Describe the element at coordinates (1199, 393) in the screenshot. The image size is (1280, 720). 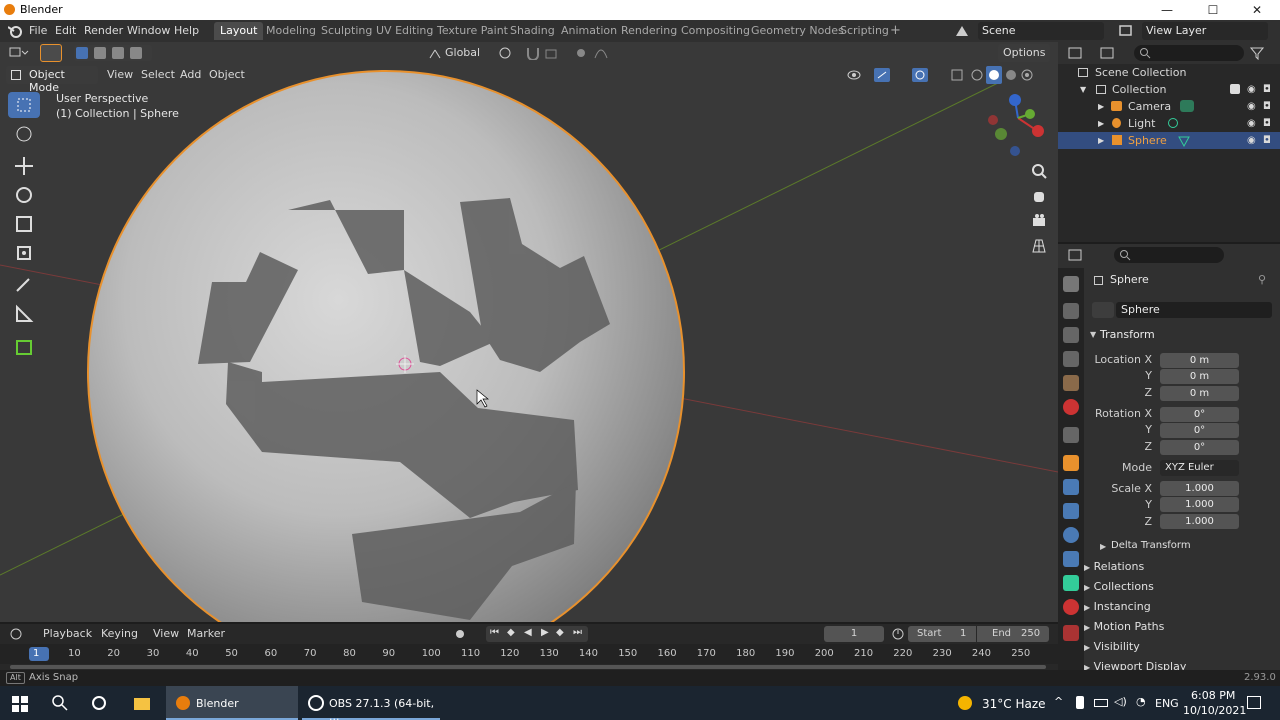
I see `location-z-field: 0 m` at that location.